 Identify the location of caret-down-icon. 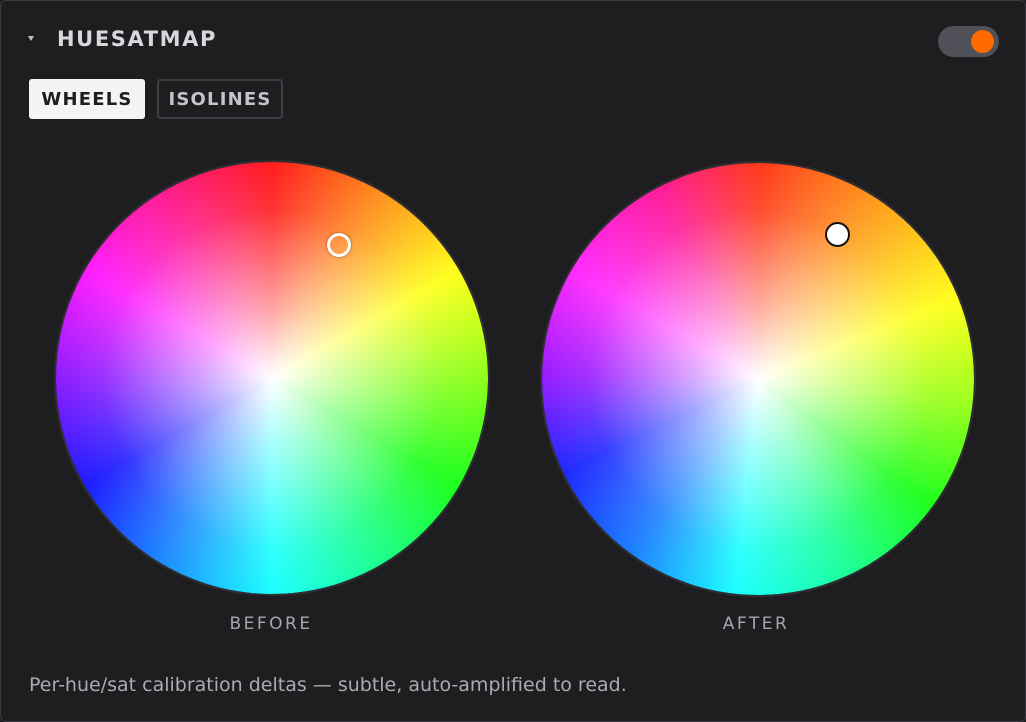
(31, 38).